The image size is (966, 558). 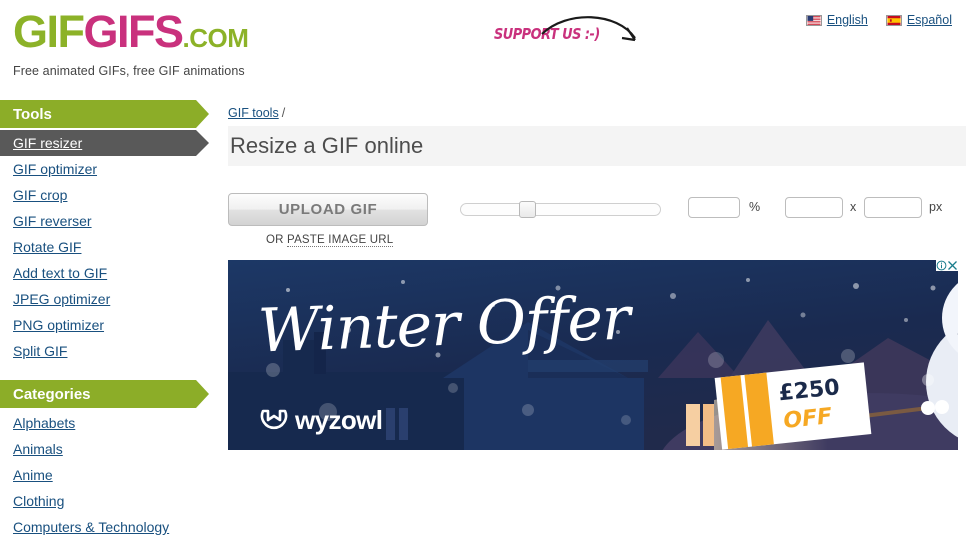 I want to click on sidebar-heading-categories-label: Categories, so click(x=52, y=394).